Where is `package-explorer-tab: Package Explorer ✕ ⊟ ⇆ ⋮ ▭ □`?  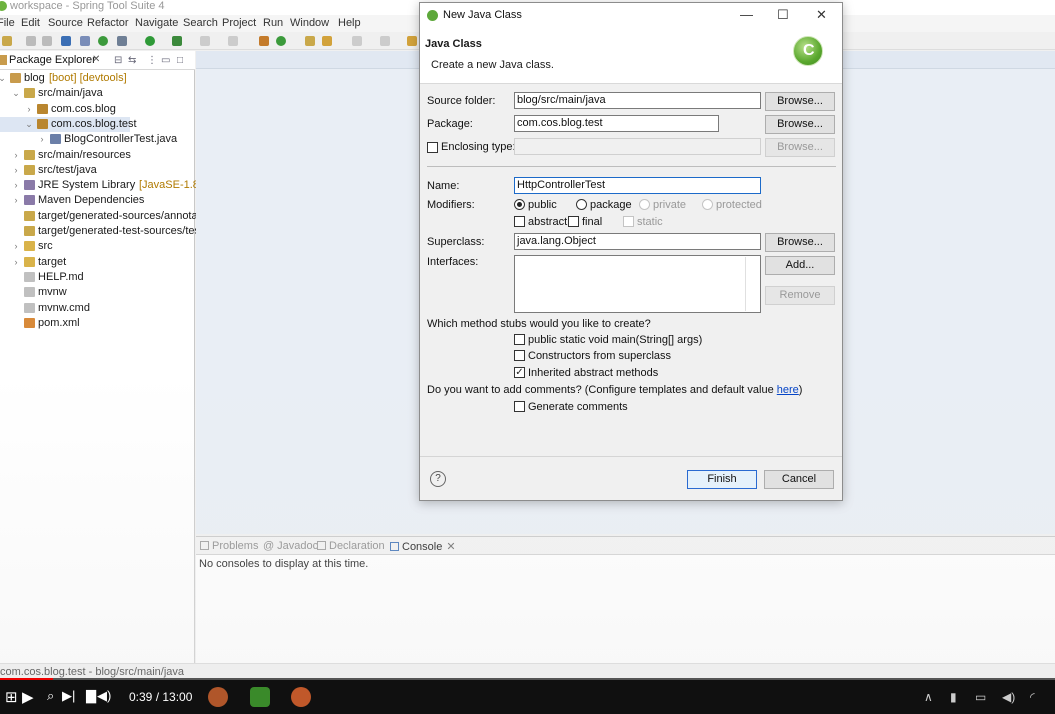
package-explorer-tab: Package Explorer ✕ ⊟ ⇆ ⋮ ▭ □ is located at coordinates (97, 60).